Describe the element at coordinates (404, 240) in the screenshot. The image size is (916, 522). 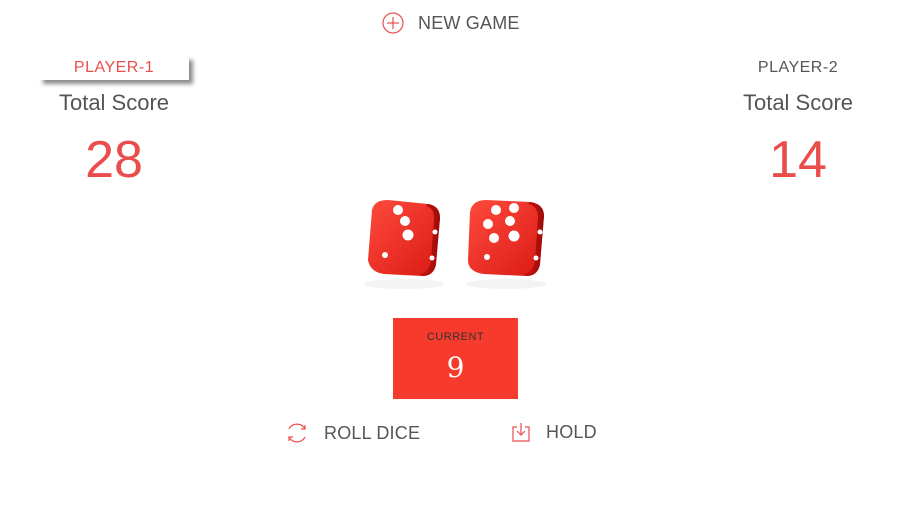
I see `dice-1-image` at that location.